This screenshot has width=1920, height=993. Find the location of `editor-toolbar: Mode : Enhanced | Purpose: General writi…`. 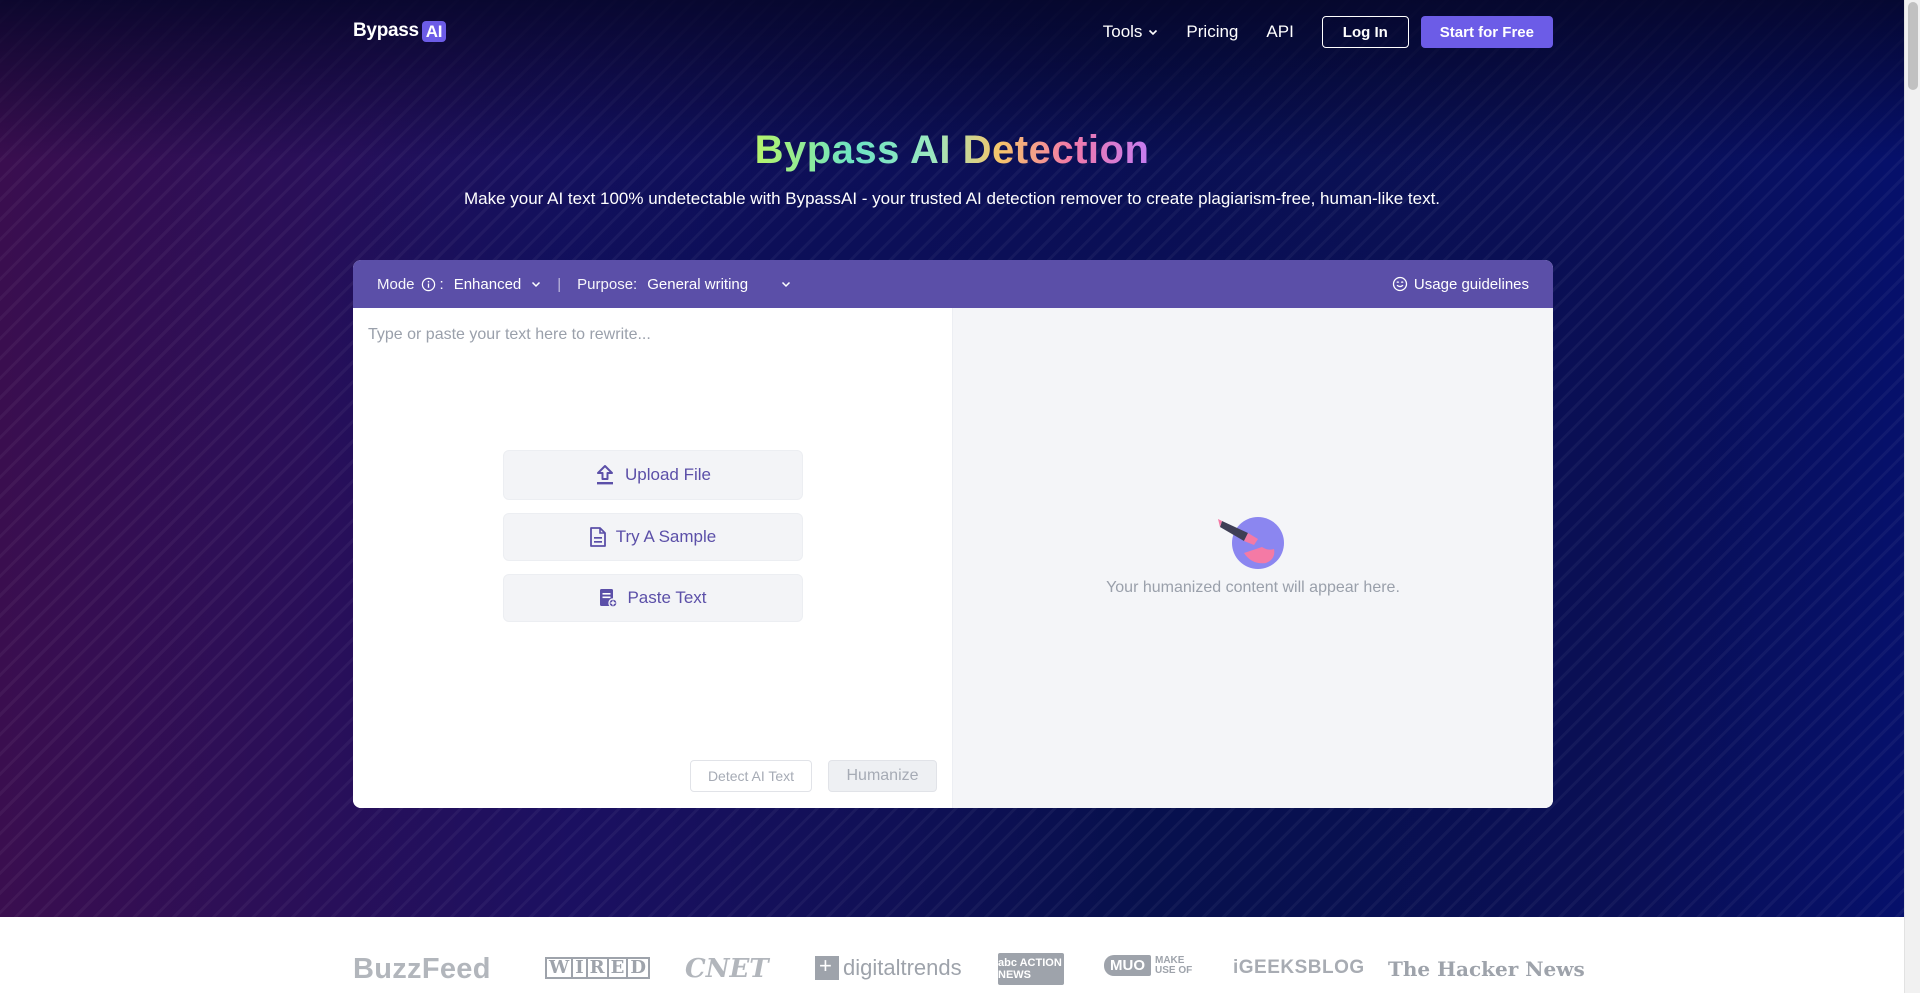

editor-toolbar: Mode : Enhanced | Purpose: General writi… is located at coordinates (953, 284).